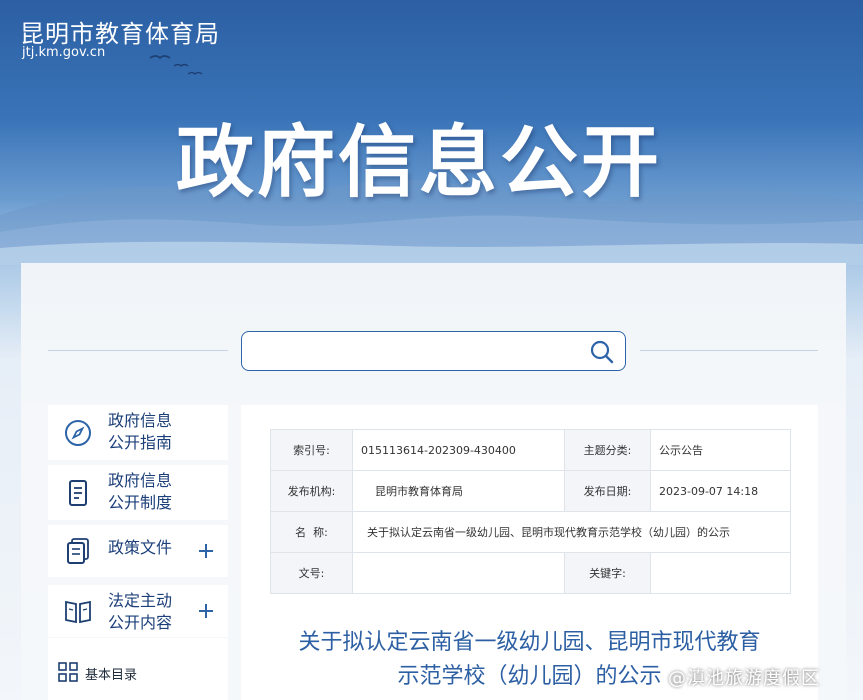 This screenshot has width=863, height=700. What do you see at coordinates (120, 31) in the screenshot?
I see `site-name: 昆明市教育体育局` at bounding box center [120, 31].